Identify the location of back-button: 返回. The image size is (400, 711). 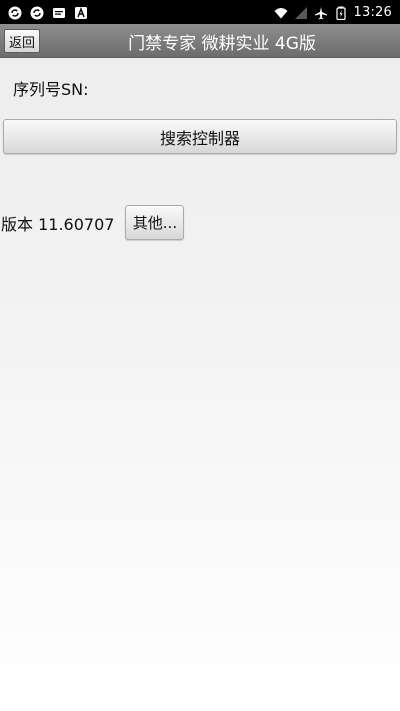
(22, 41).